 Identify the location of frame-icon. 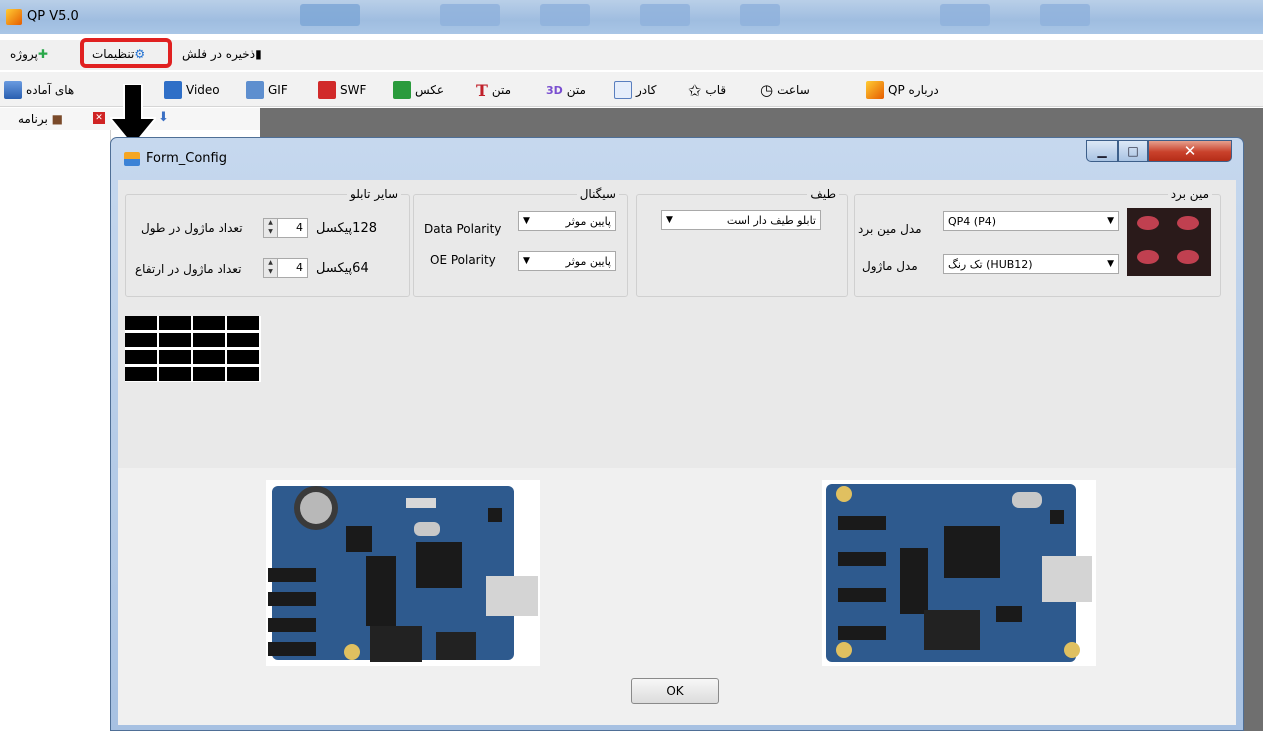
(623, 90).